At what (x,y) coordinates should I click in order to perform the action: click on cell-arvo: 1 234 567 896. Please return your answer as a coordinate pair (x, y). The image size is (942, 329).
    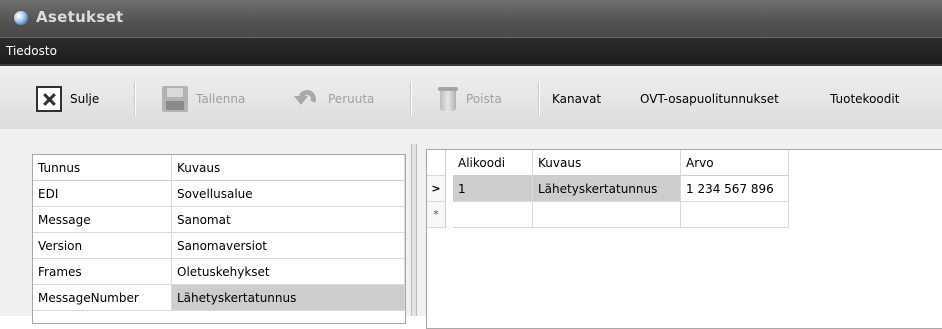
    Looking at the image, I should click on (735, 189).